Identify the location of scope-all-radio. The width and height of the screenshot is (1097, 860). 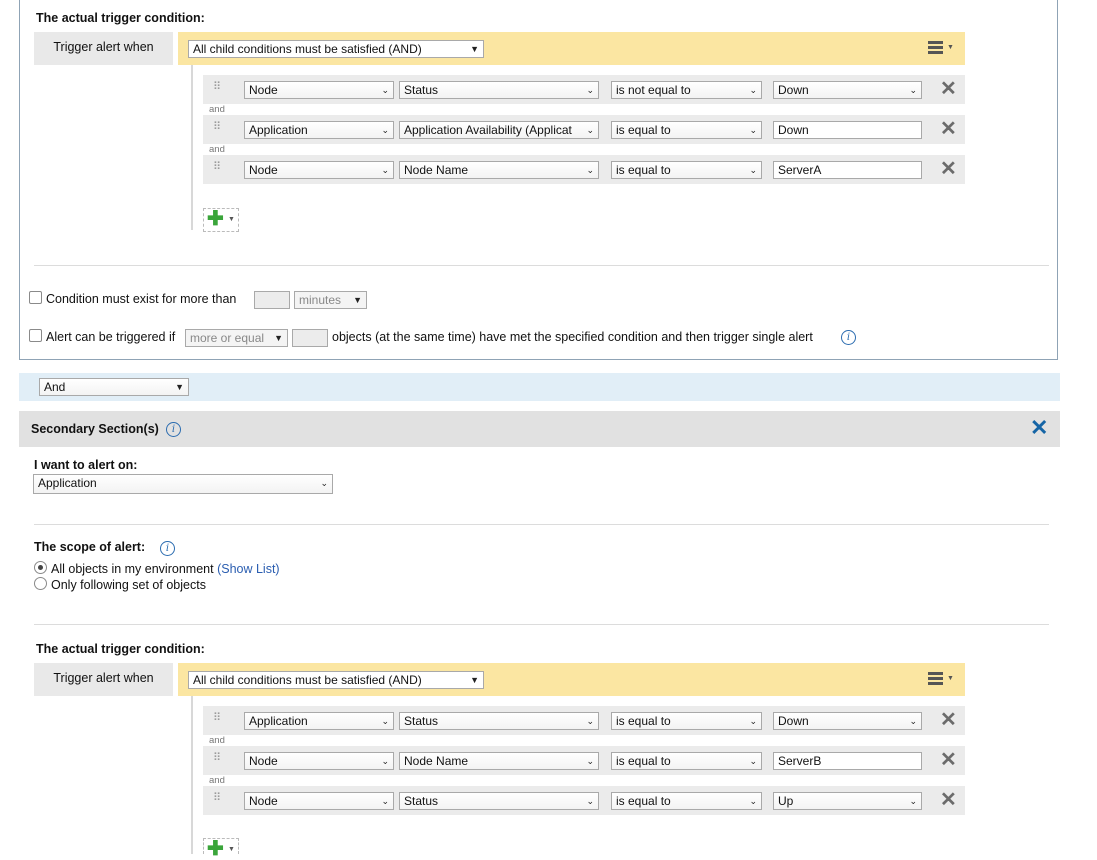
(40, 567).